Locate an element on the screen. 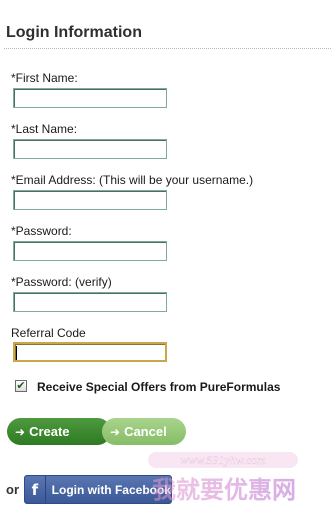 The image size is (333, 514). email-input is located at coordinates (90, 200).